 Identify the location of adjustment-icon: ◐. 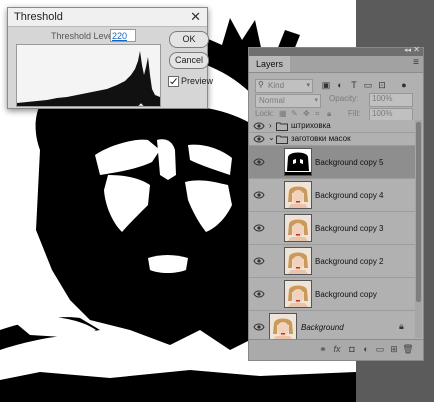
(366, 349).